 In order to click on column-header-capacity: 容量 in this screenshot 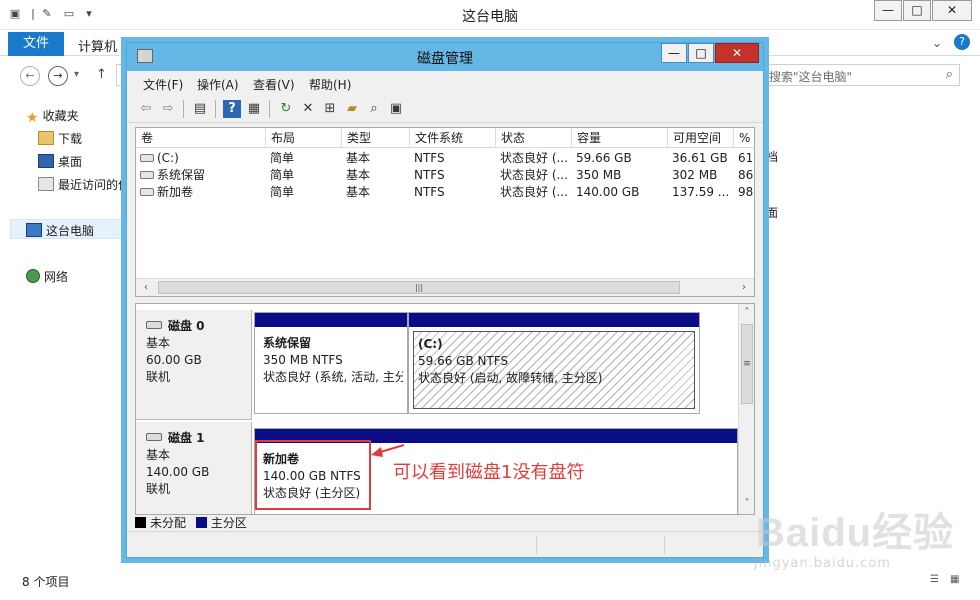, I will do `click(620, 138)`.